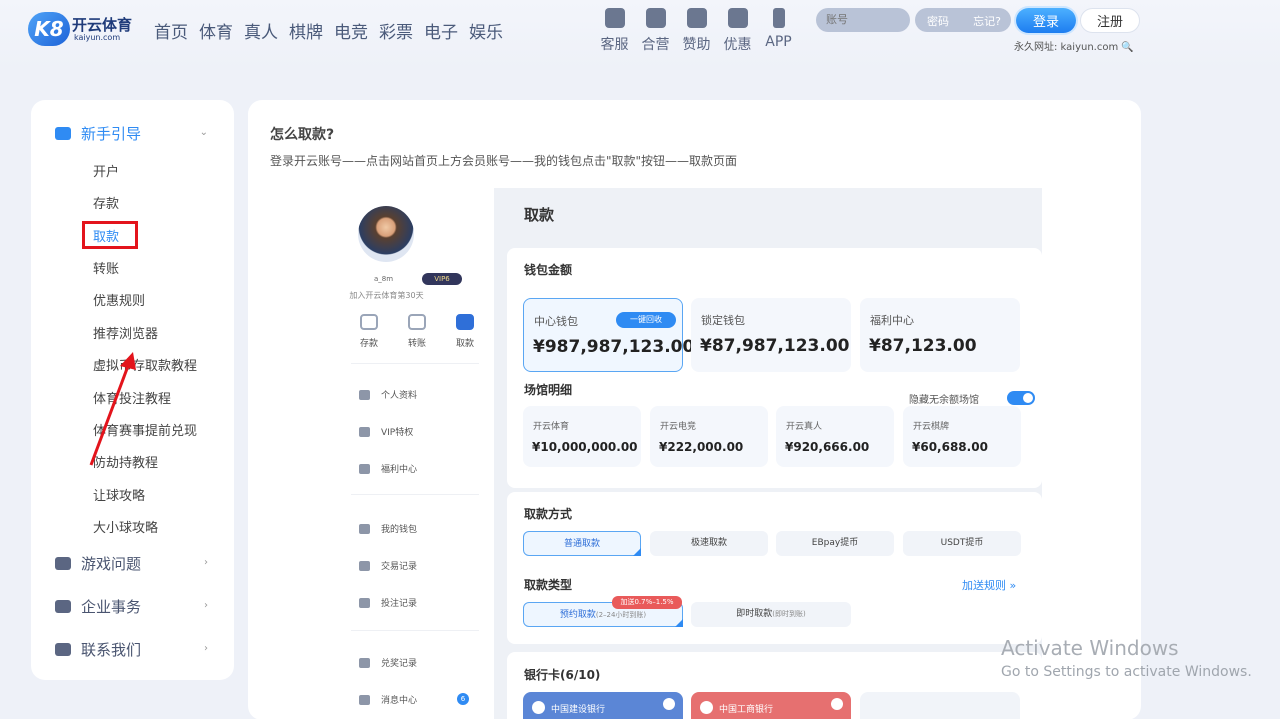  I want to click on chevron-right-icon: ›, so click(206, 562).